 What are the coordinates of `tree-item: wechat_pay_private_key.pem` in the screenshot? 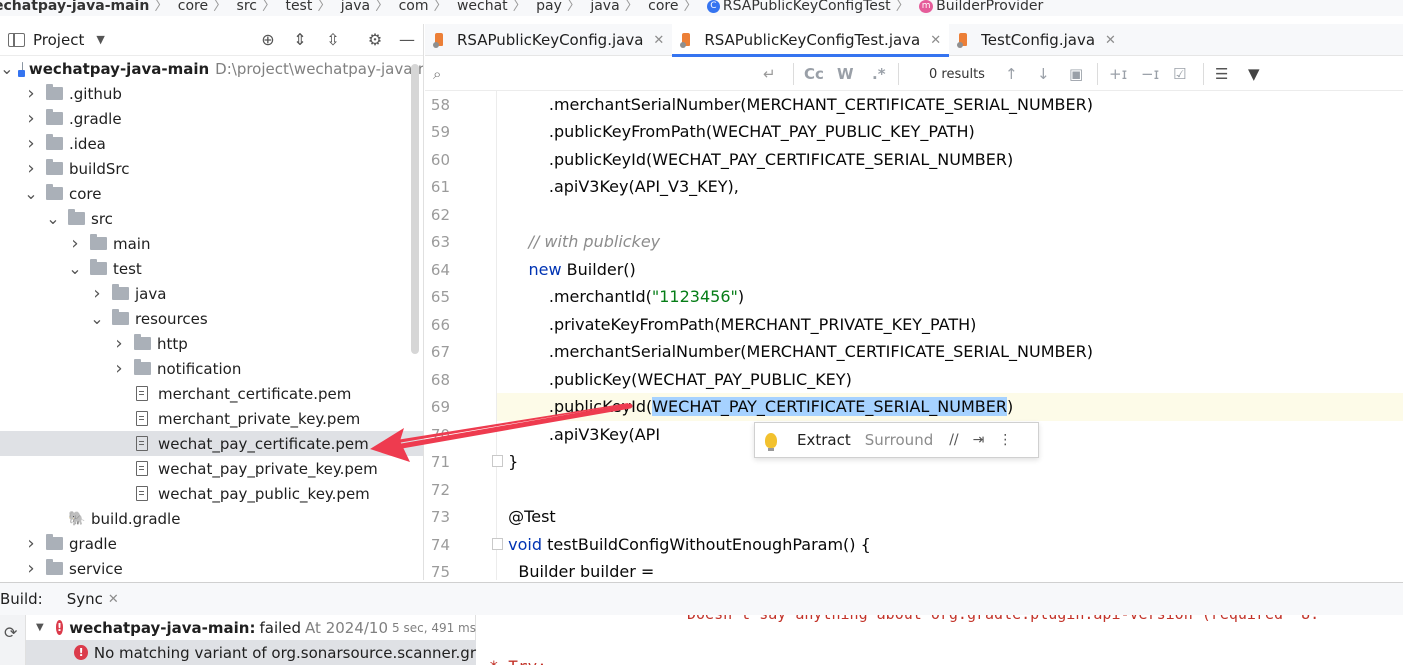 It's located at (211, 468).